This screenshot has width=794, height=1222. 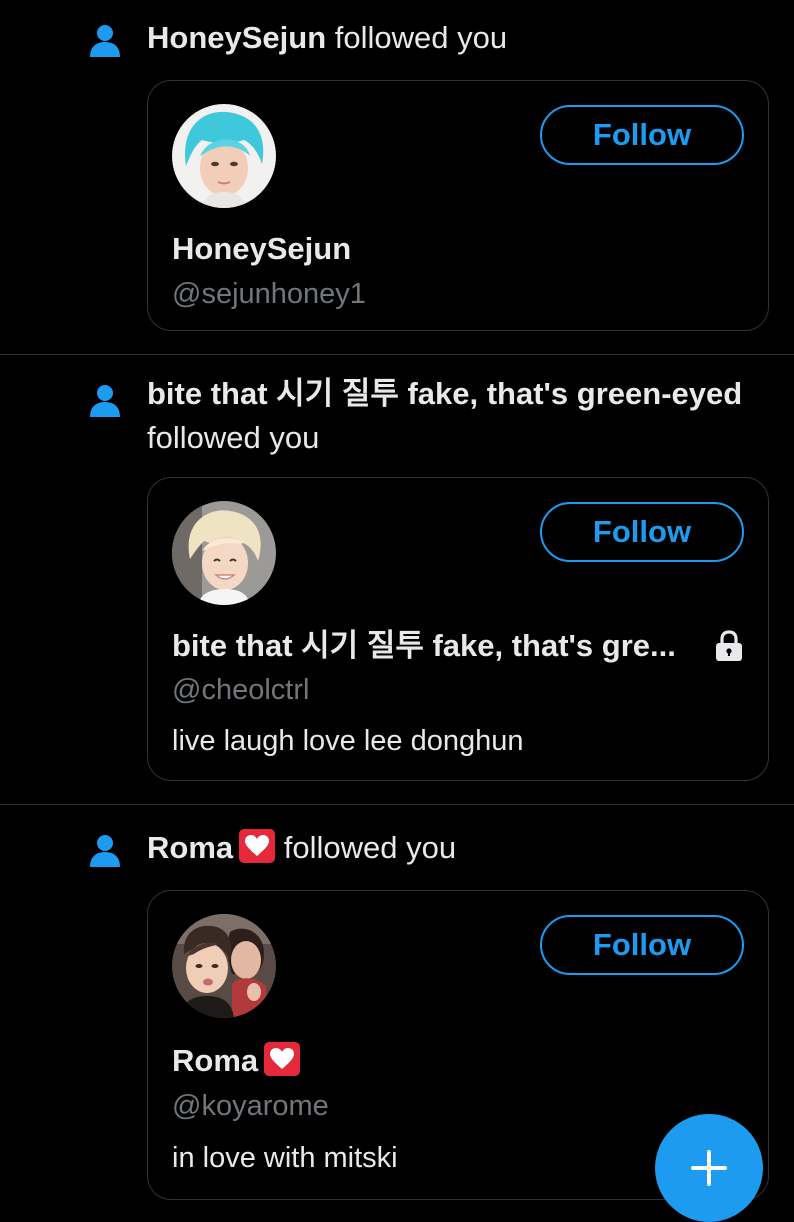 I want to click on lock-icon, so click(x=729, y=646).